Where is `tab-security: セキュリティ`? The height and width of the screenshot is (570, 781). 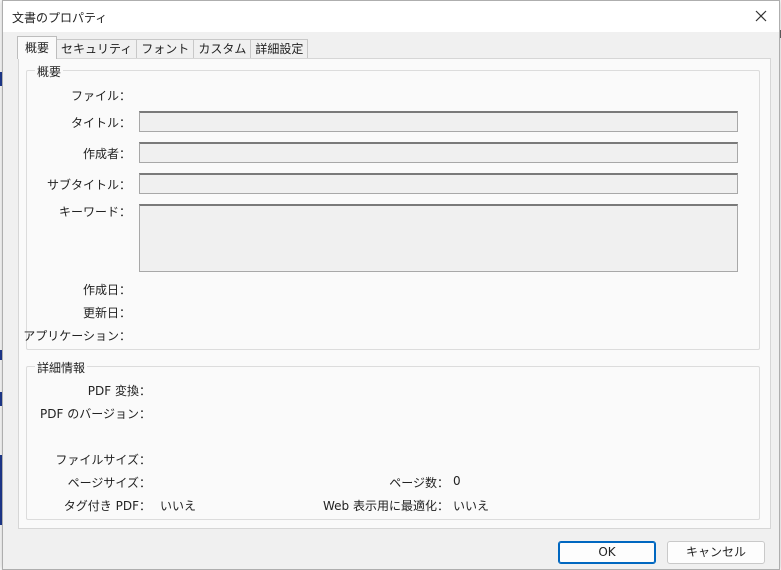 tab-security: セキュリティ is located at coordinates (97, 49).